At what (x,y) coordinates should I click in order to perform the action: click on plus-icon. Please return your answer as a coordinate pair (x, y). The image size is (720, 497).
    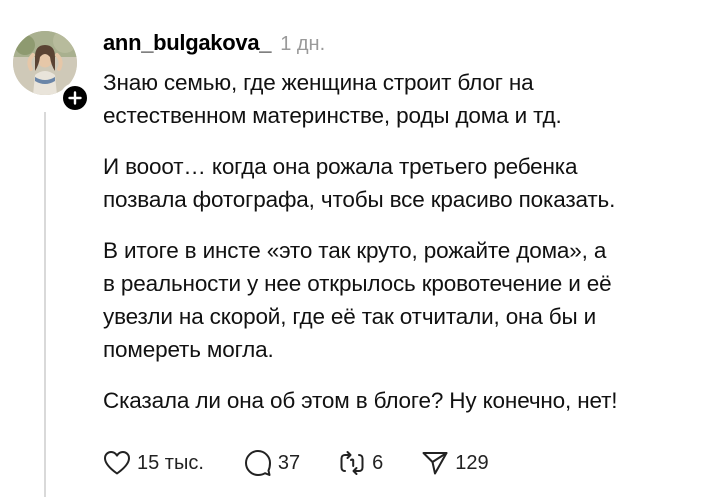
    Looking at the image, I should click on (75, 98).